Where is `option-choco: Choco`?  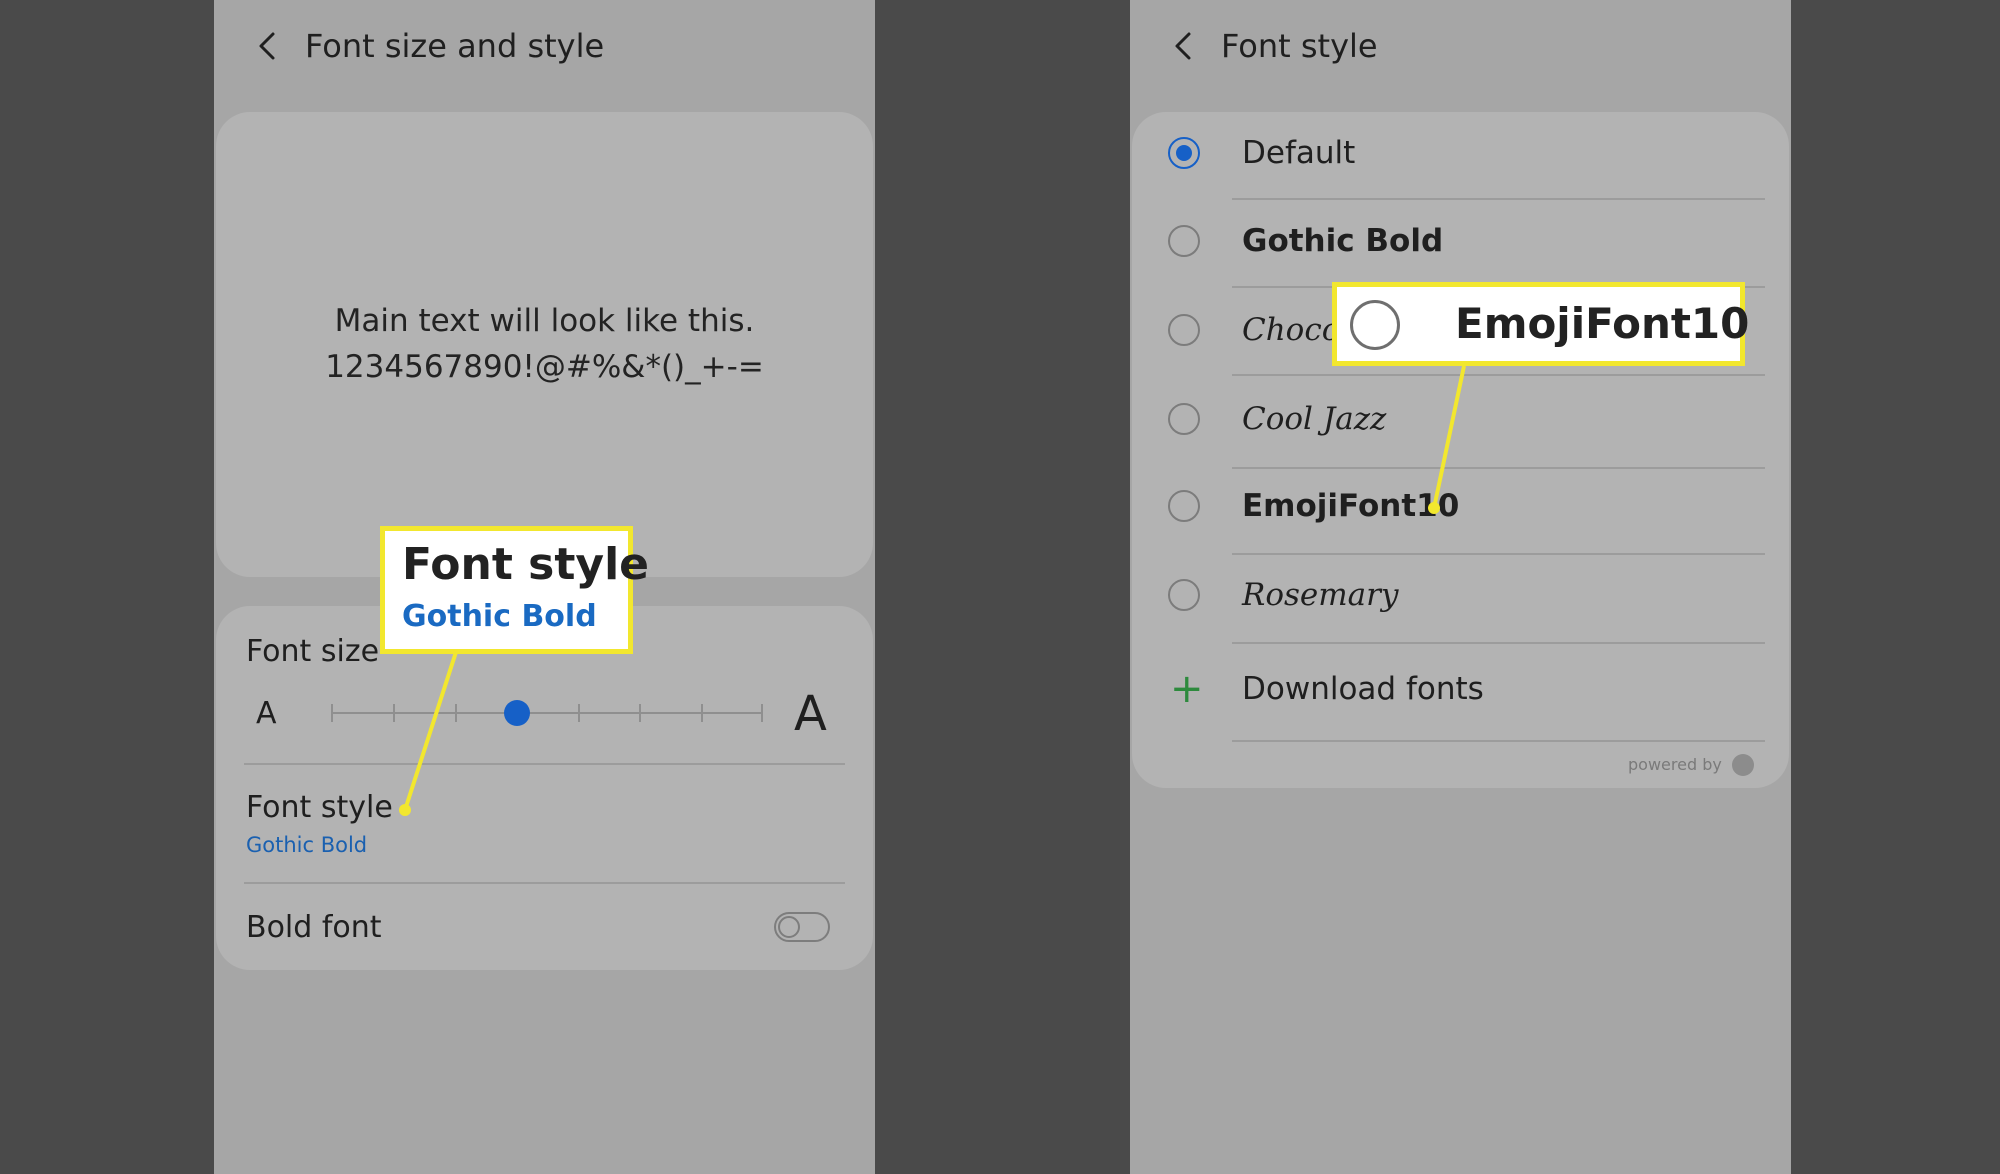
option-choco: Choco is located at coordinates (1291, 330).